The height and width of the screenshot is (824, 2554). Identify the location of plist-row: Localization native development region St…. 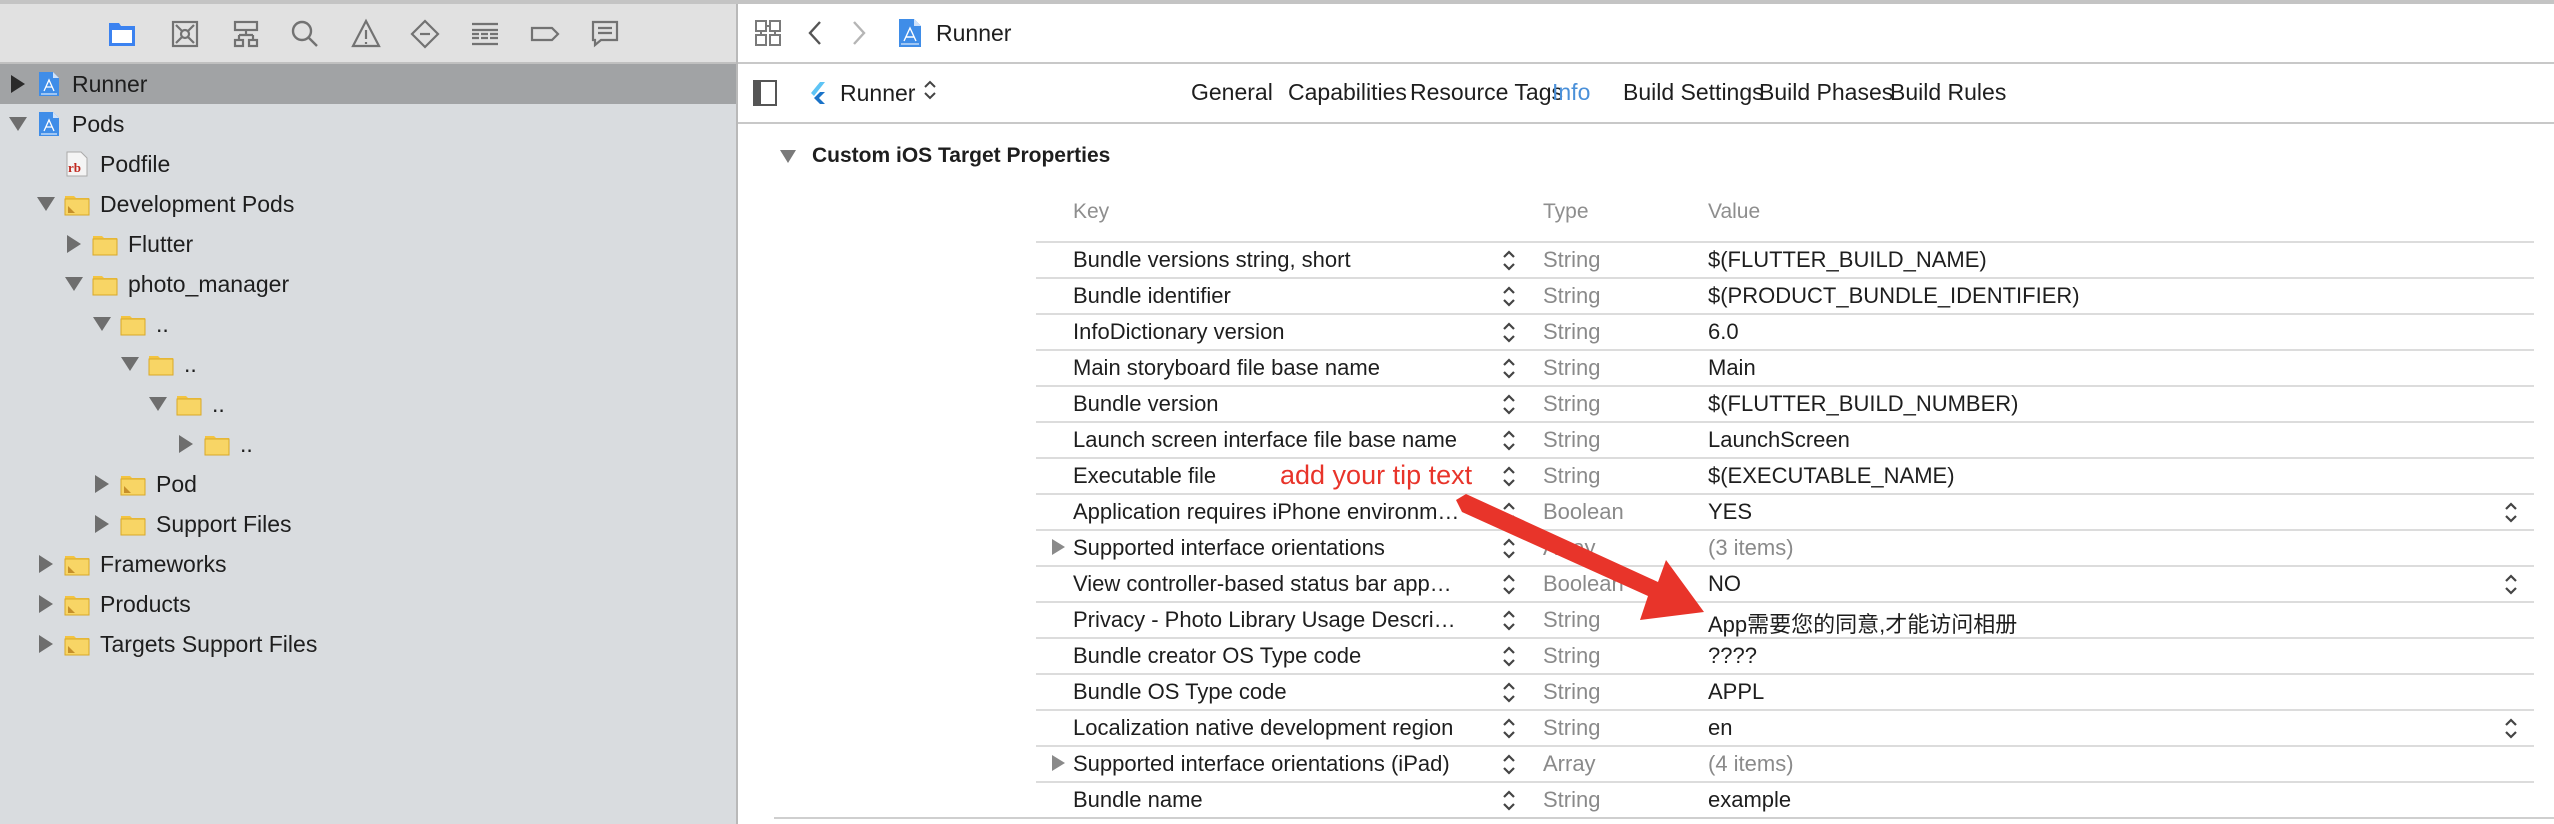
(1785, 727).